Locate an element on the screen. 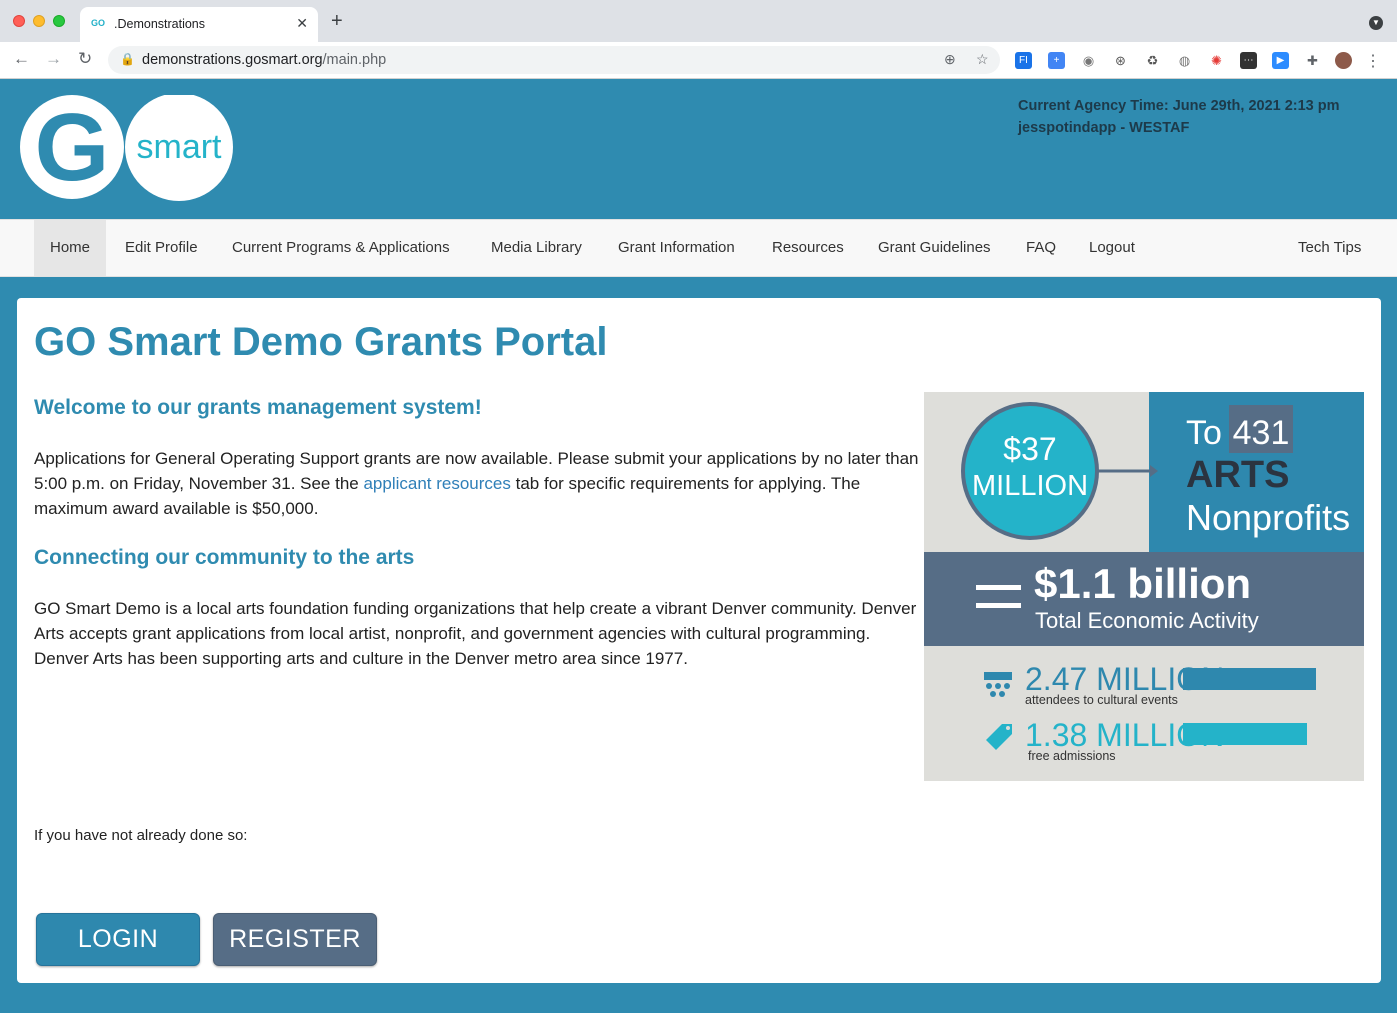  nav-logout: Logout is located at coordinates (1112, 248).